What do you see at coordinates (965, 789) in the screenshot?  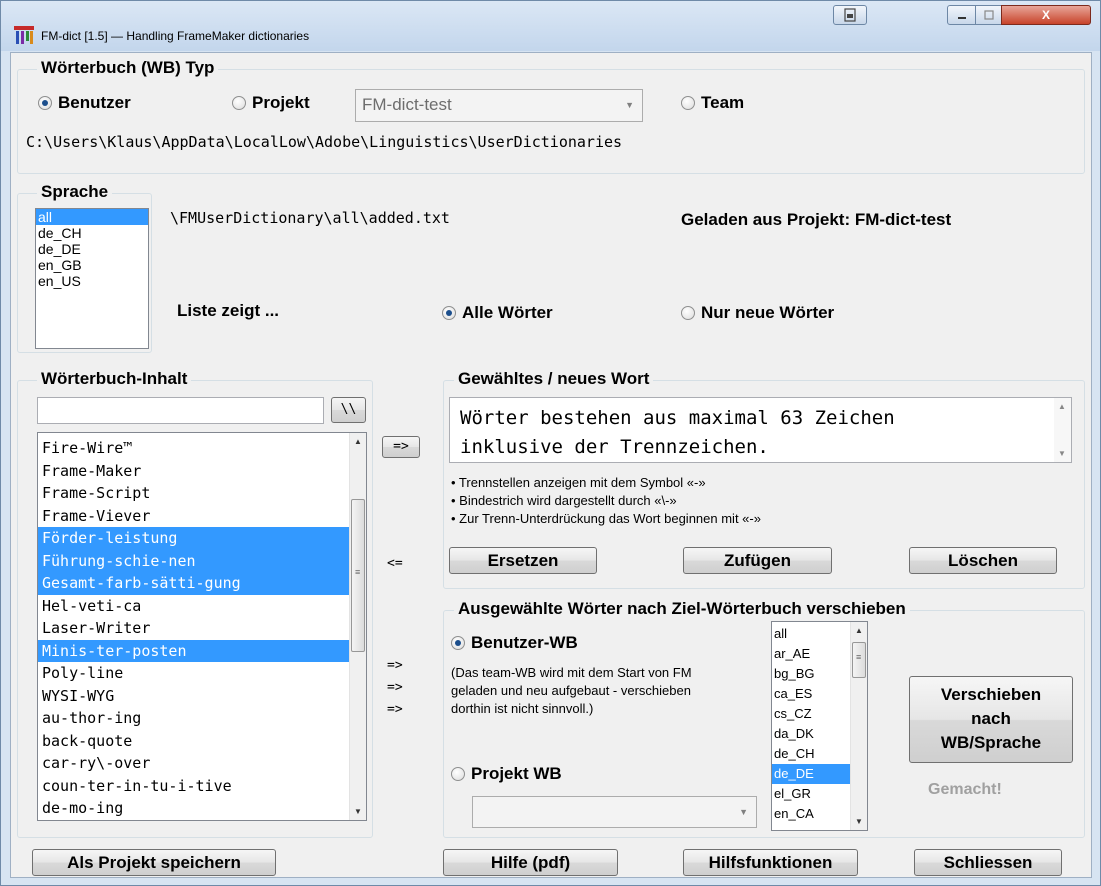 I see `status-done: Gemacht!` at bounding box center [965, 789].